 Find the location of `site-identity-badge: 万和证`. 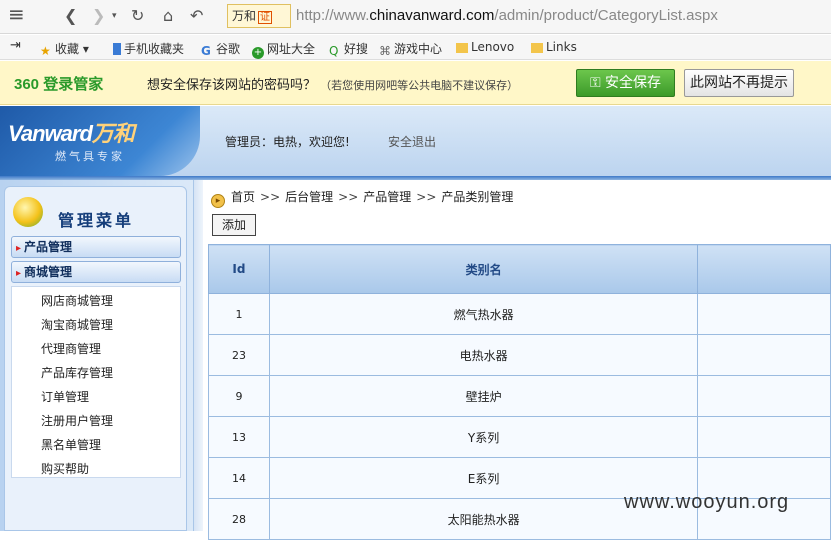

site-identity-badge: 万和证 is located at coordinates (259, 16).